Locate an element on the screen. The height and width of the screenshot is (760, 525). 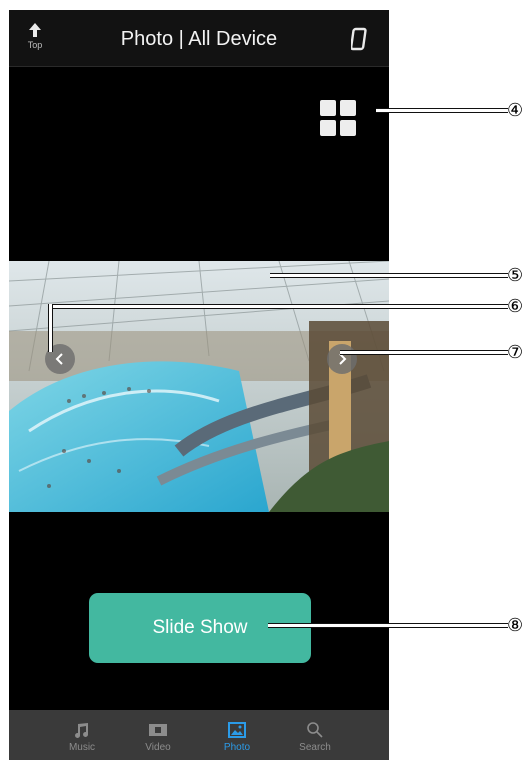
top-button: Top is located at coordinates (35, 40).